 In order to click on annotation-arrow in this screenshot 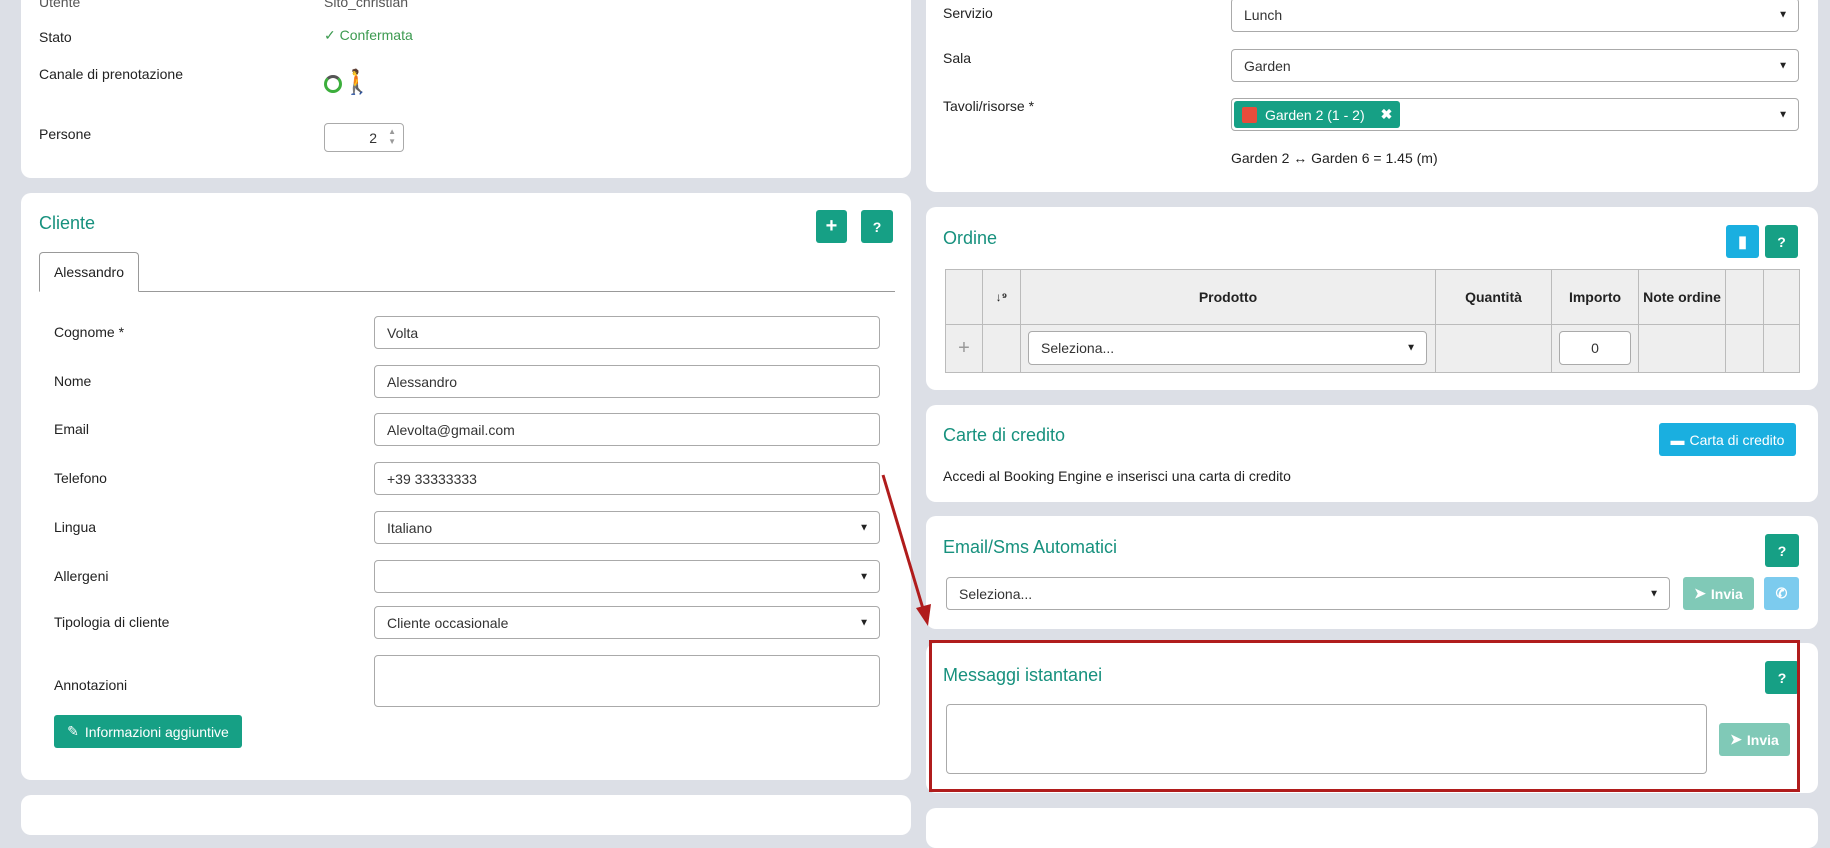, I will do `click(906, 550)`.